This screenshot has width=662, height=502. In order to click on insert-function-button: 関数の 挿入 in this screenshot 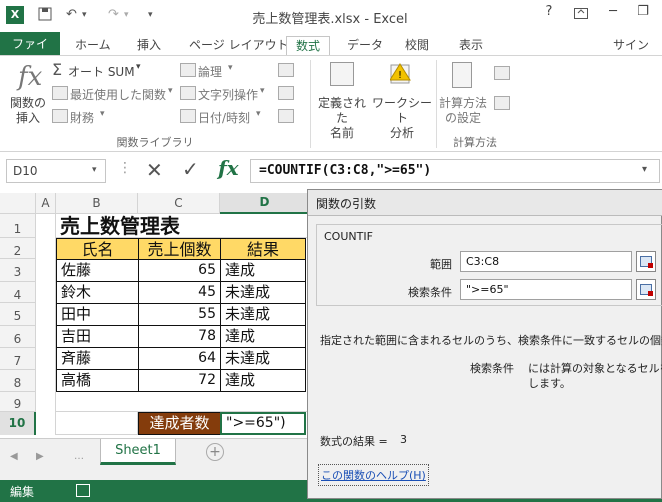, I will do `click(28, 111)`.